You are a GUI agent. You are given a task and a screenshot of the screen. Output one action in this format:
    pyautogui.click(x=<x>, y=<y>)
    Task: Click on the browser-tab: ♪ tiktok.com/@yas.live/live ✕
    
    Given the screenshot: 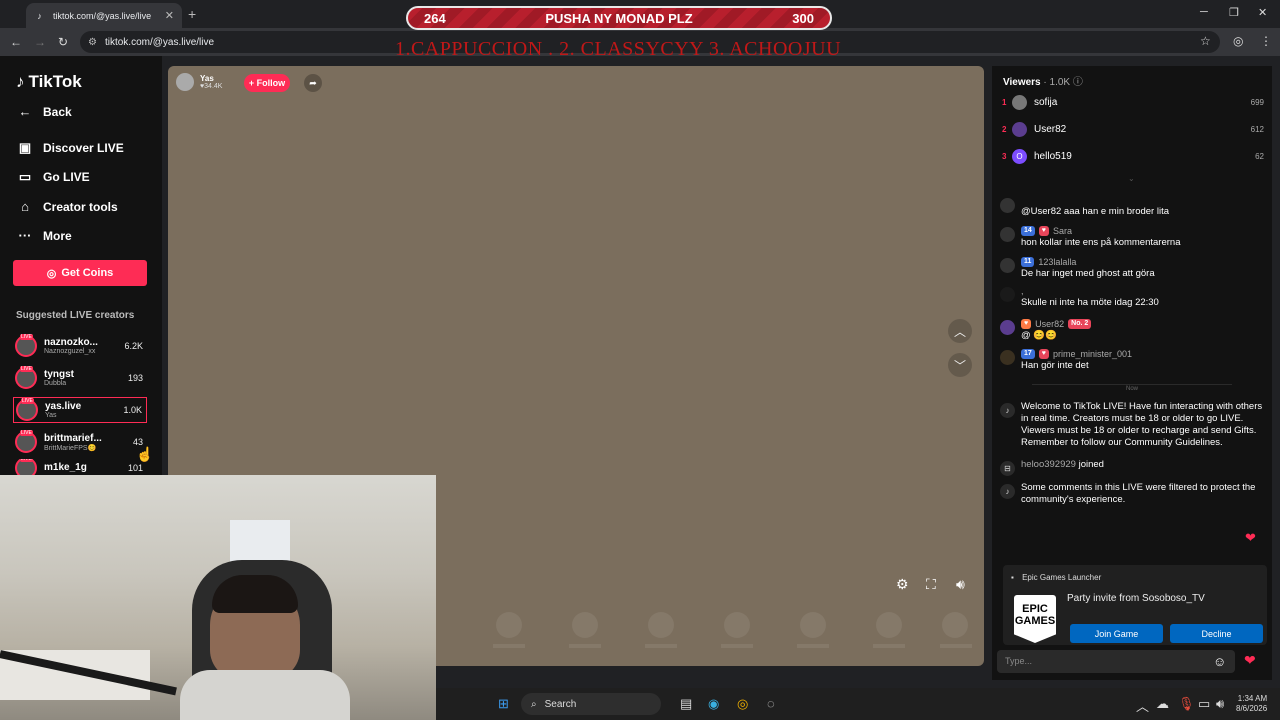 What is the action you would take?
    pyautogui.click(x=104, y=15)
    